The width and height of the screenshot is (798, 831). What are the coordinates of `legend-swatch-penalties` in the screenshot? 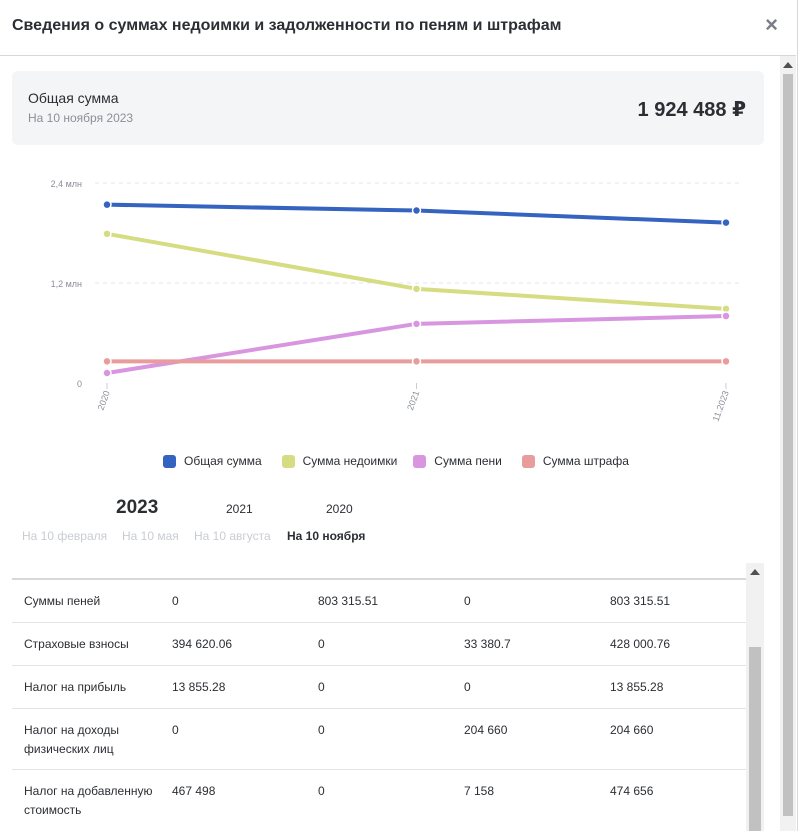 It's located at (420, 461).